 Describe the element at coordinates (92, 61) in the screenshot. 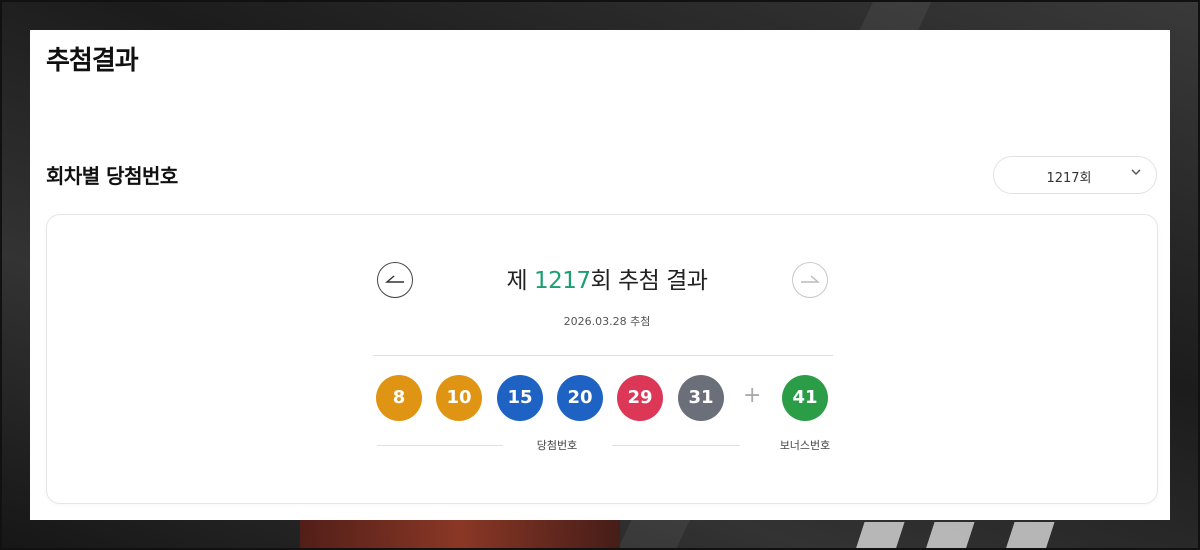

I see `page-title: 추첨결과` at that location.